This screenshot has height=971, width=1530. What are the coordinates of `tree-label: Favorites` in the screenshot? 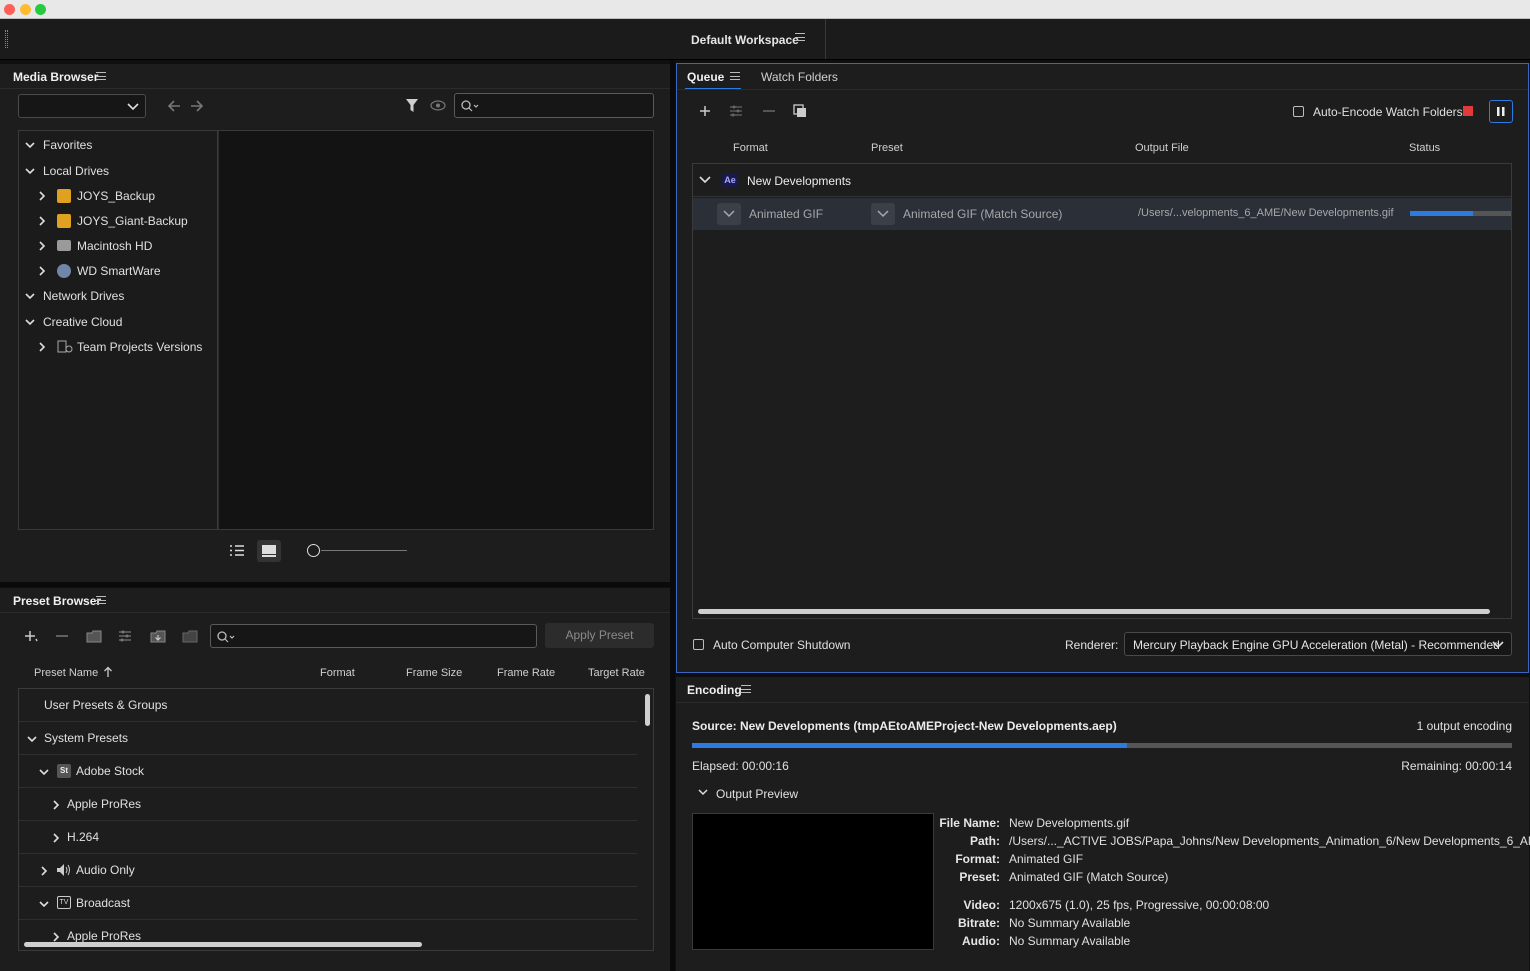 It's located at (68, 145).